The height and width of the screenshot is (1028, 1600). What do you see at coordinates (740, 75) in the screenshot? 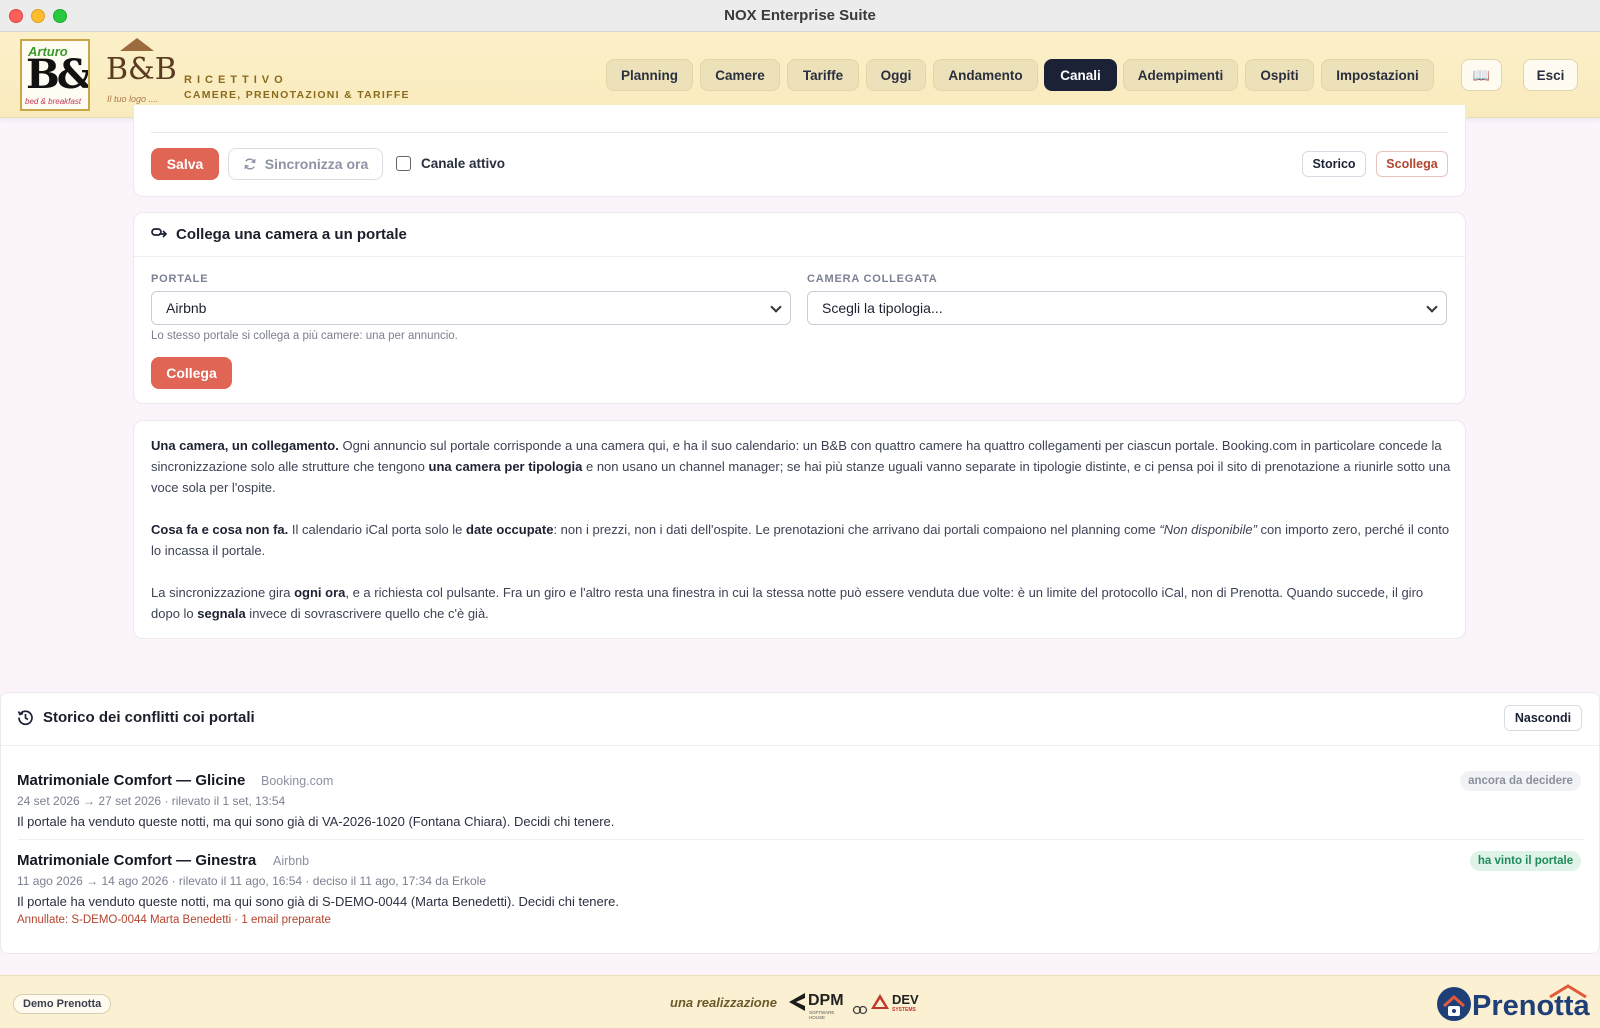
I see `nav-camere: Camere` at bounding box center [740, 75].